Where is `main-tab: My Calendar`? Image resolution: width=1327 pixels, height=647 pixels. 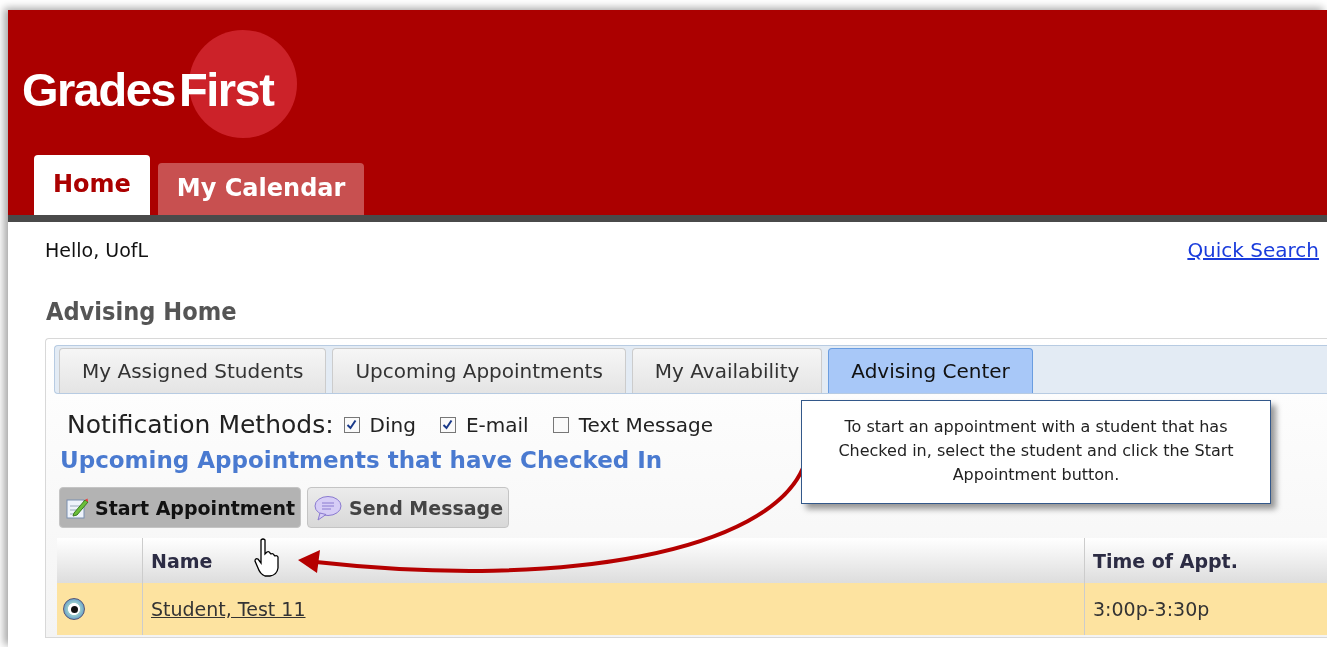 main-tab: My Calendar is located at coordinates (261, 189).